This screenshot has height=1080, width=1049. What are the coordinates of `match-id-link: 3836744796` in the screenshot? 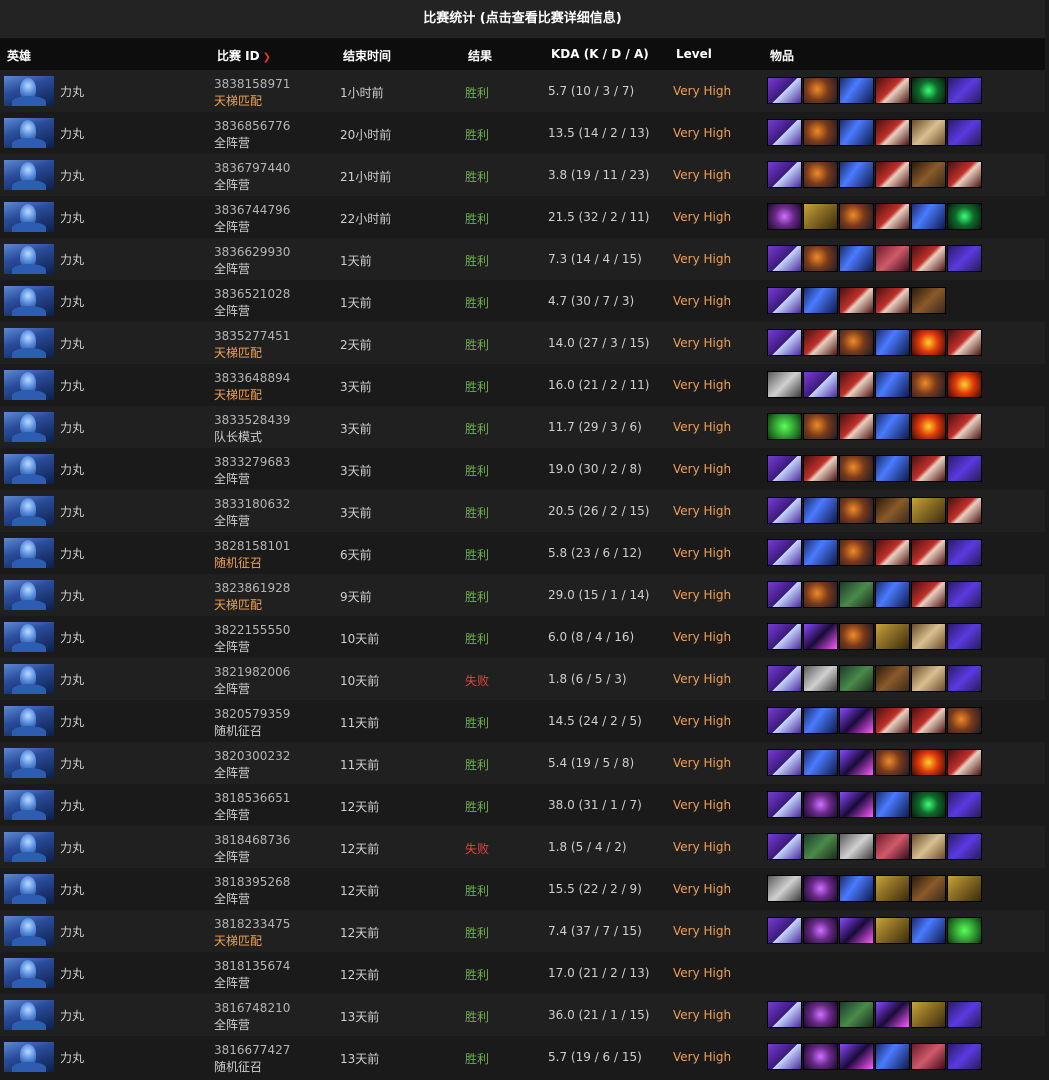 It's located at (252, 210).